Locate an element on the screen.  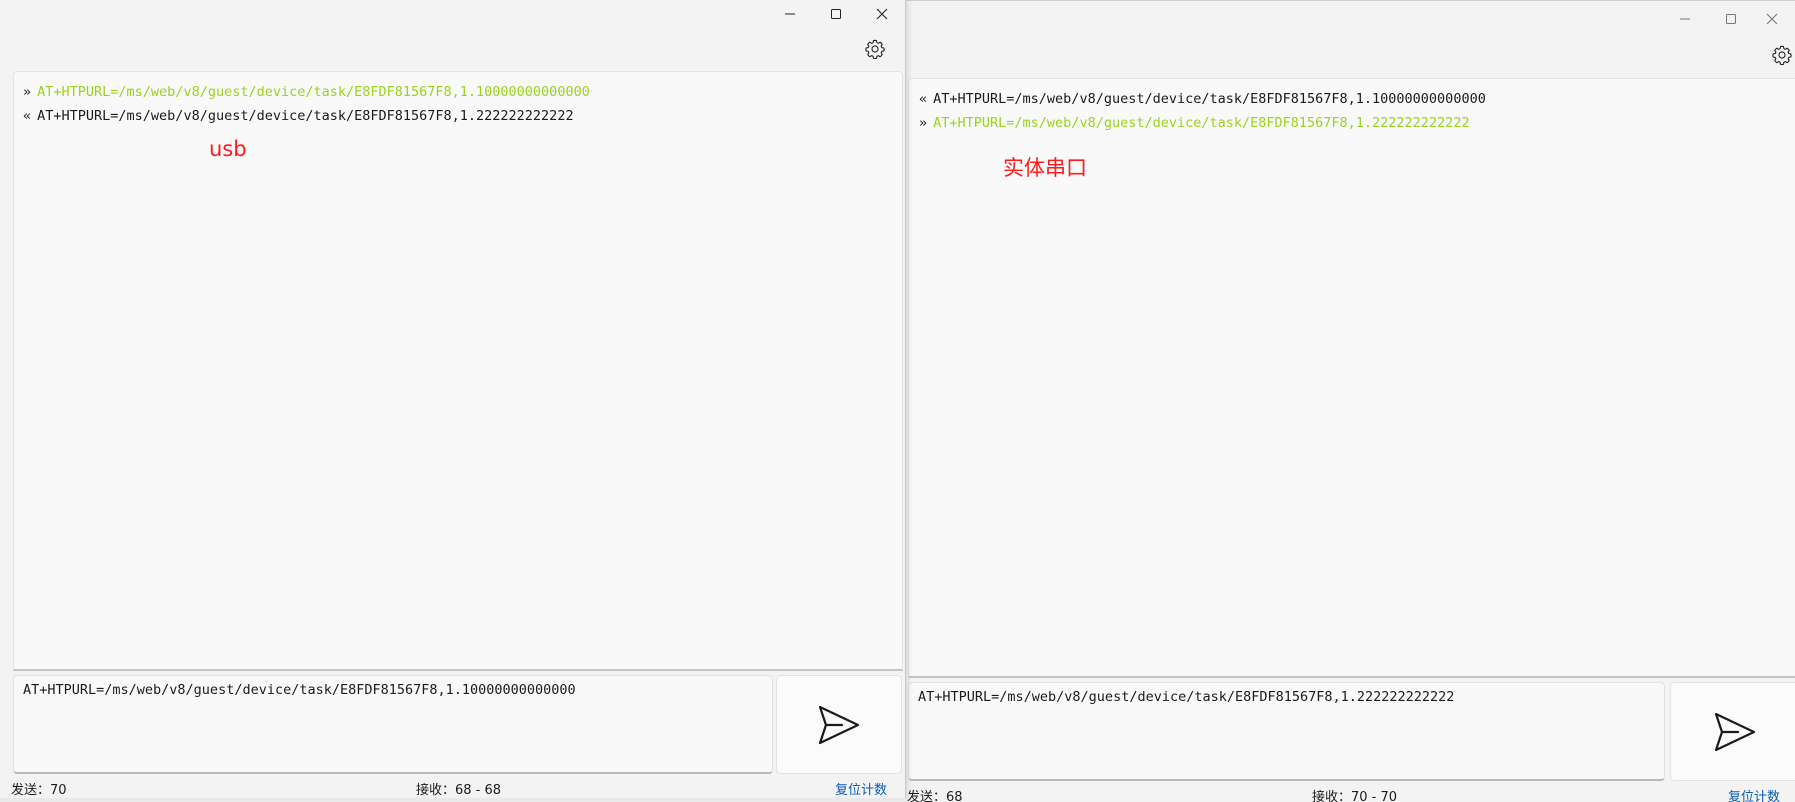
desktop-edge is located at coordinates (453, 800).